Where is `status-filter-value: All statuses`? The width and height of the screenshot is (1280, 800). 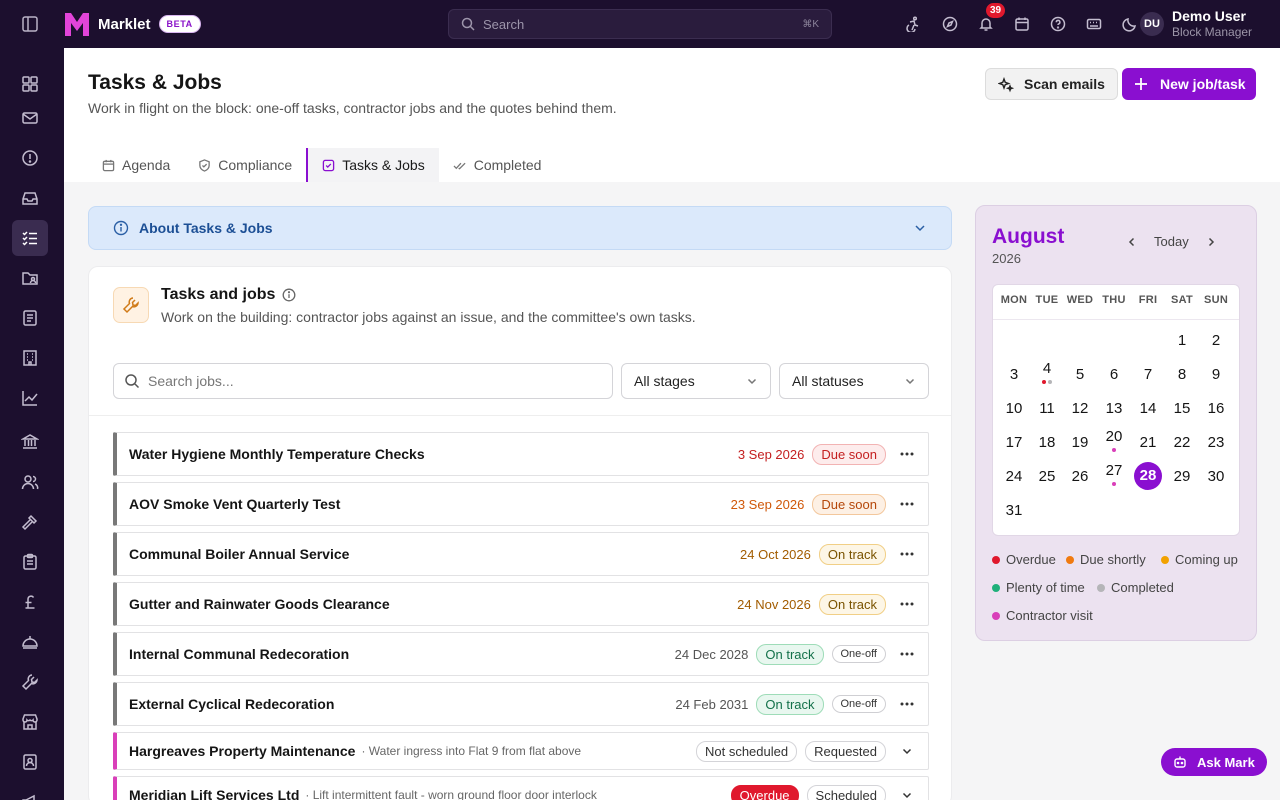 status-filter-value: All statuses is located at coordinates (828, 381).